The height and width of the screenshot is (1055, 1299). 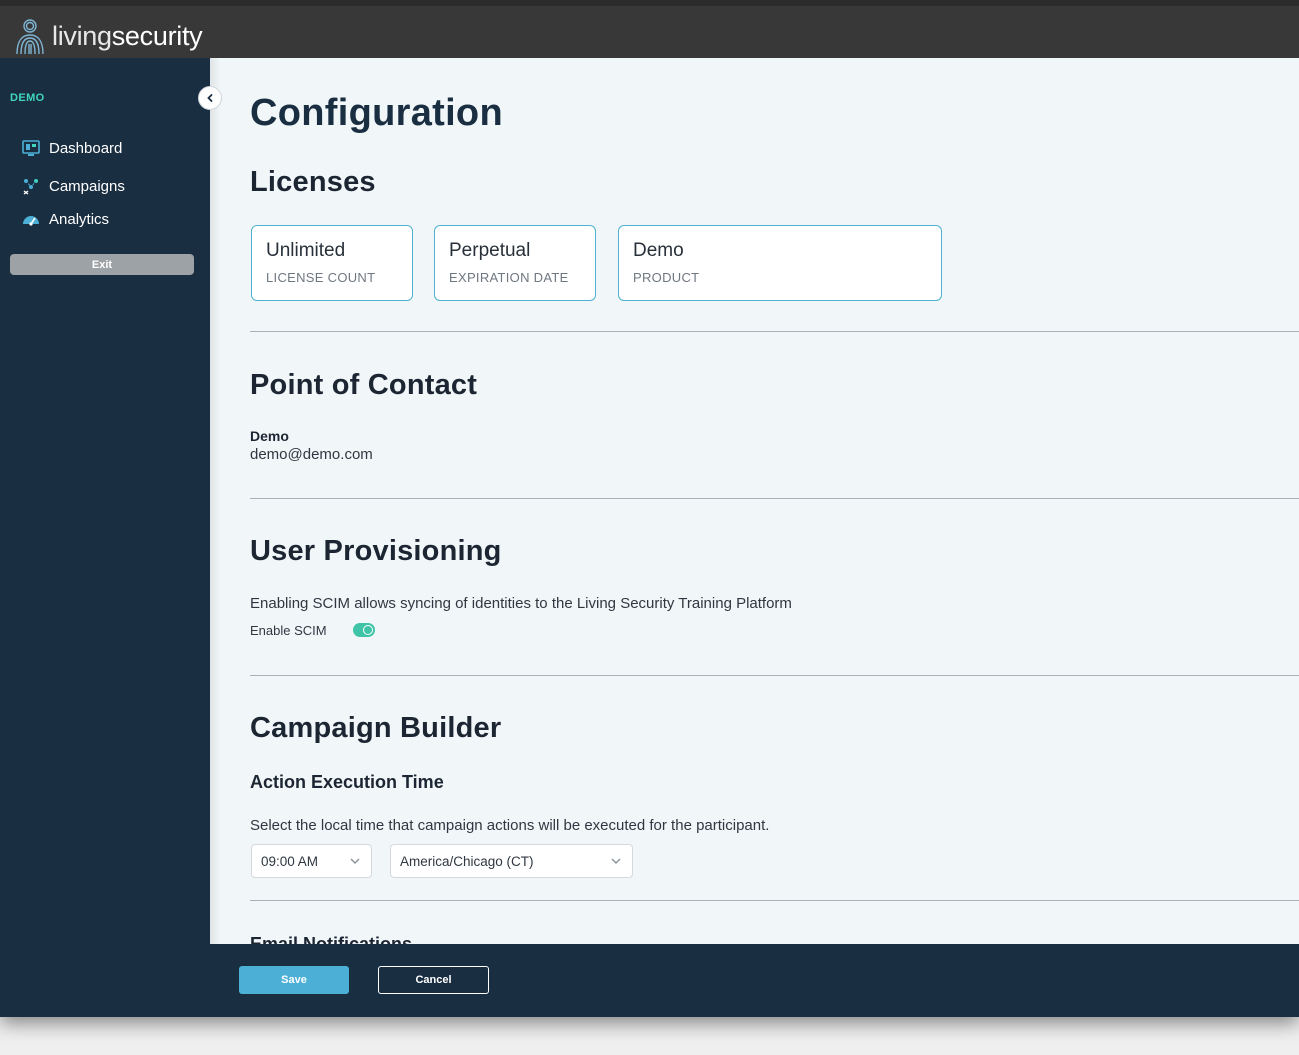 I want to click on sidebar-item-analytics: Analytics, so click(x=65, y=219).